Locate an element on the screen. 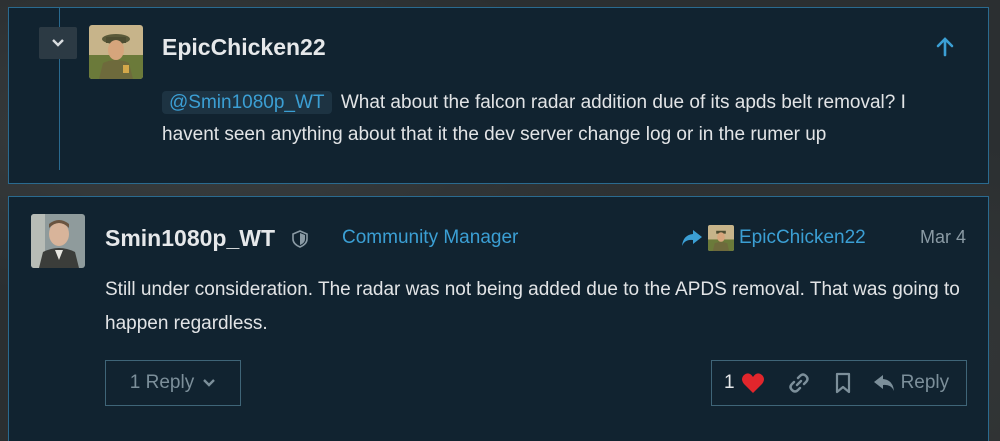 This screenshot has height=441, width=1000. collapse-button is located at coordinates (58, 43).